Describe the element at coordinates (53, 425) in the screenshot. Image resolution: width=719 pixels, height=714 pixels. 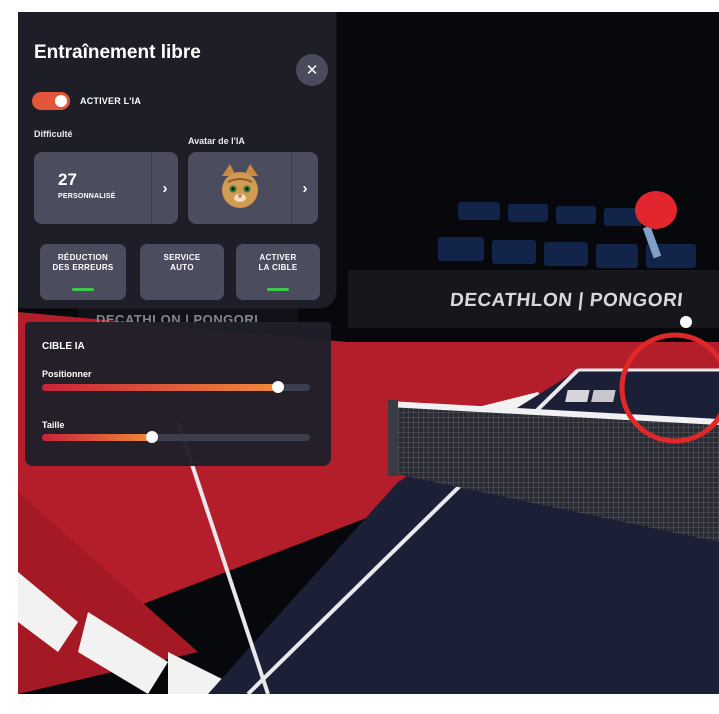
I see `size-slider-label: Taille` at that location.